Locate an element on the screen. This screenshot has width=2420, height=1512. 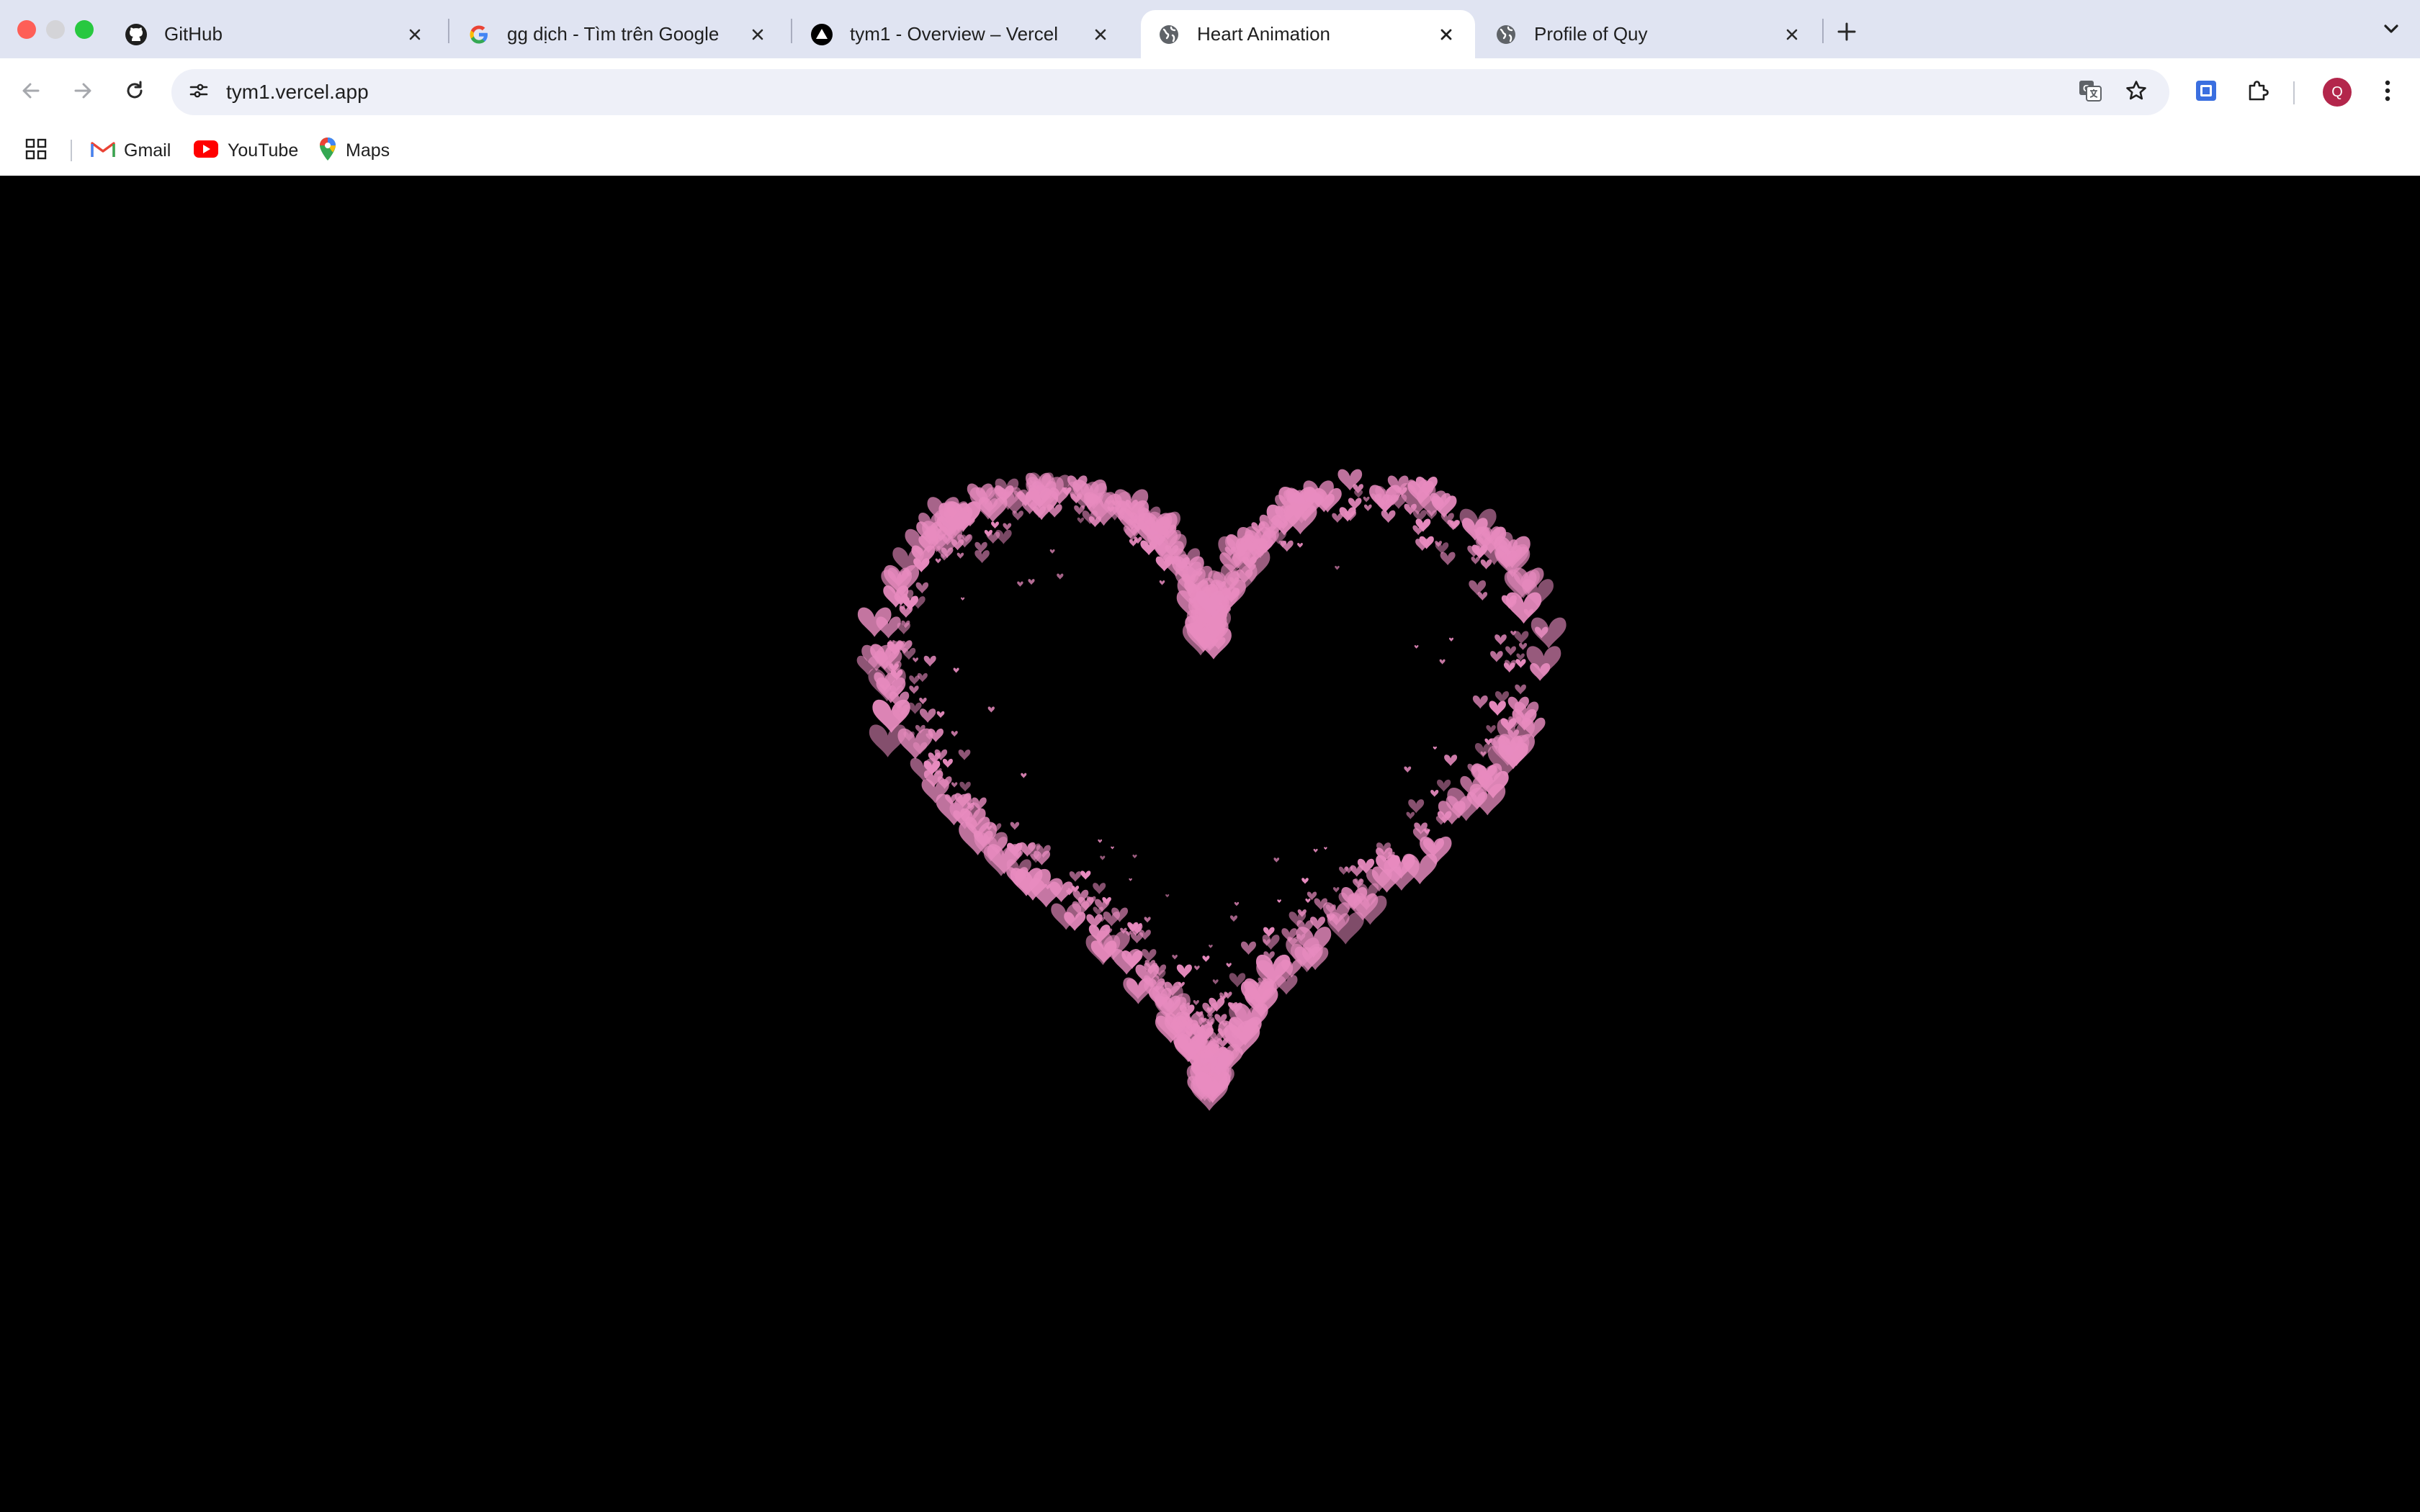
bookmark-youtube: YouTube is located at coordinates (245, 150).